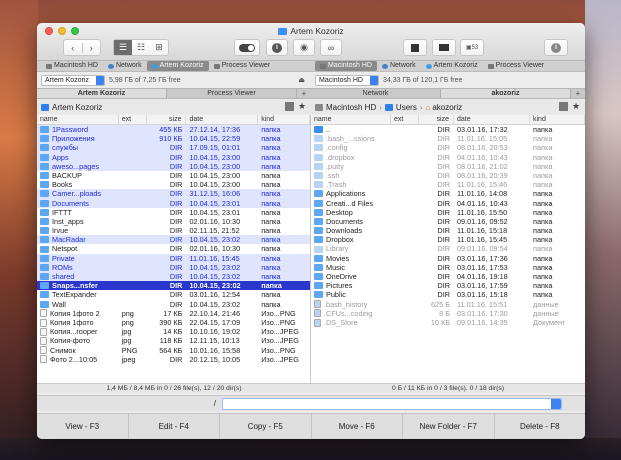 The image size is (621, 460). I want to click on file-row: Dropbox DIR 11.01.16, 15:45 папка, so click(448, 239).